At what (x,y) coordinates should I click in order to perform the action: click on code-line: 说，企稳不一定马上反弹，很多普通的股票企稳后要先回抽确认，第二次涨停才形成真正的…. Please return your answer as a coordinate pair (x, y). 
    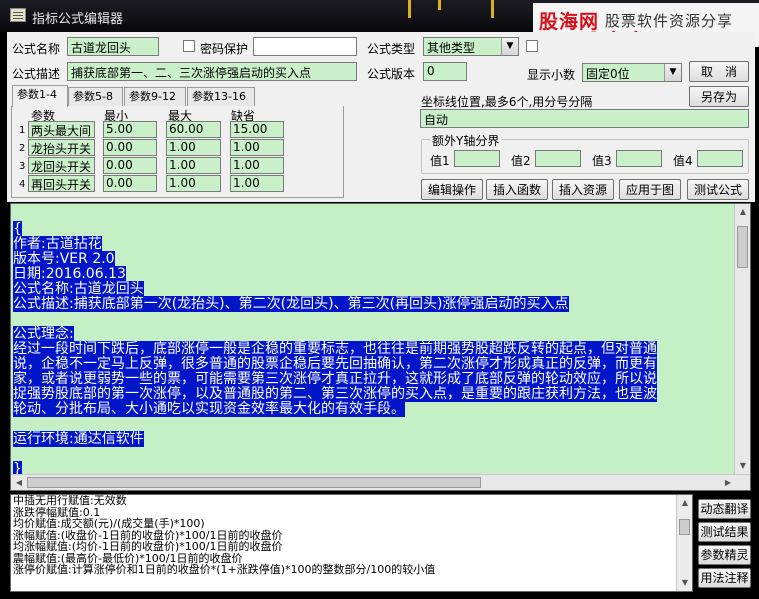
    Looking at the image, I should click on (335, 364).